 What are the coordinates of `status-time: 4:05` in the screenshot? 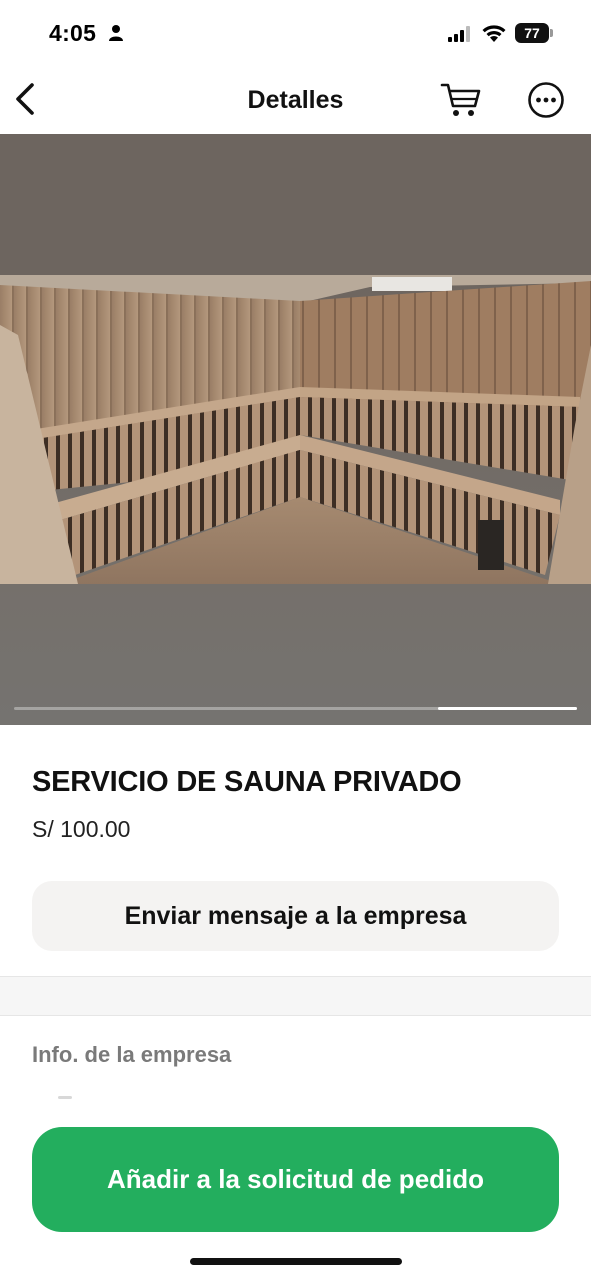 It's located at (73, 33).